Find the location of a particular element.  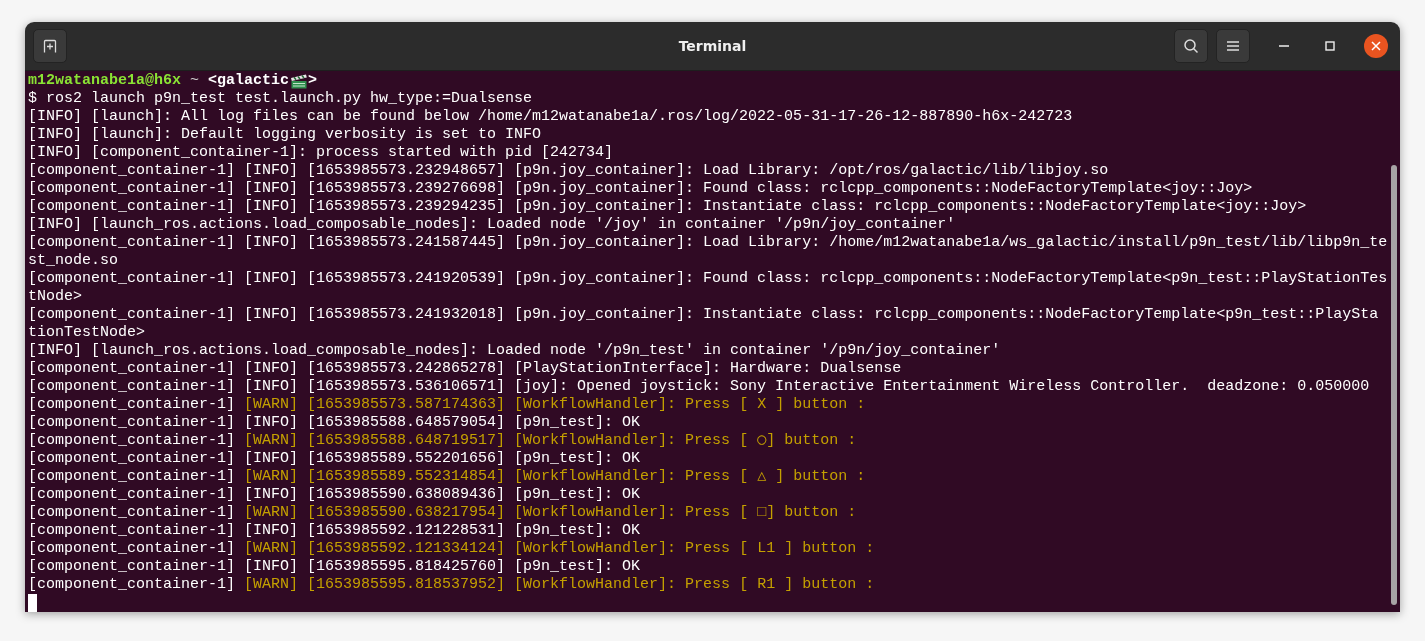

log-line: [component_container-1] [INFO] [1653985573.239294235] [p9n.joy_container]: Instantiate class: rclcpp_components::NodeFactoryTemplate<joy::Joy> is located at coordinates (668, 207).